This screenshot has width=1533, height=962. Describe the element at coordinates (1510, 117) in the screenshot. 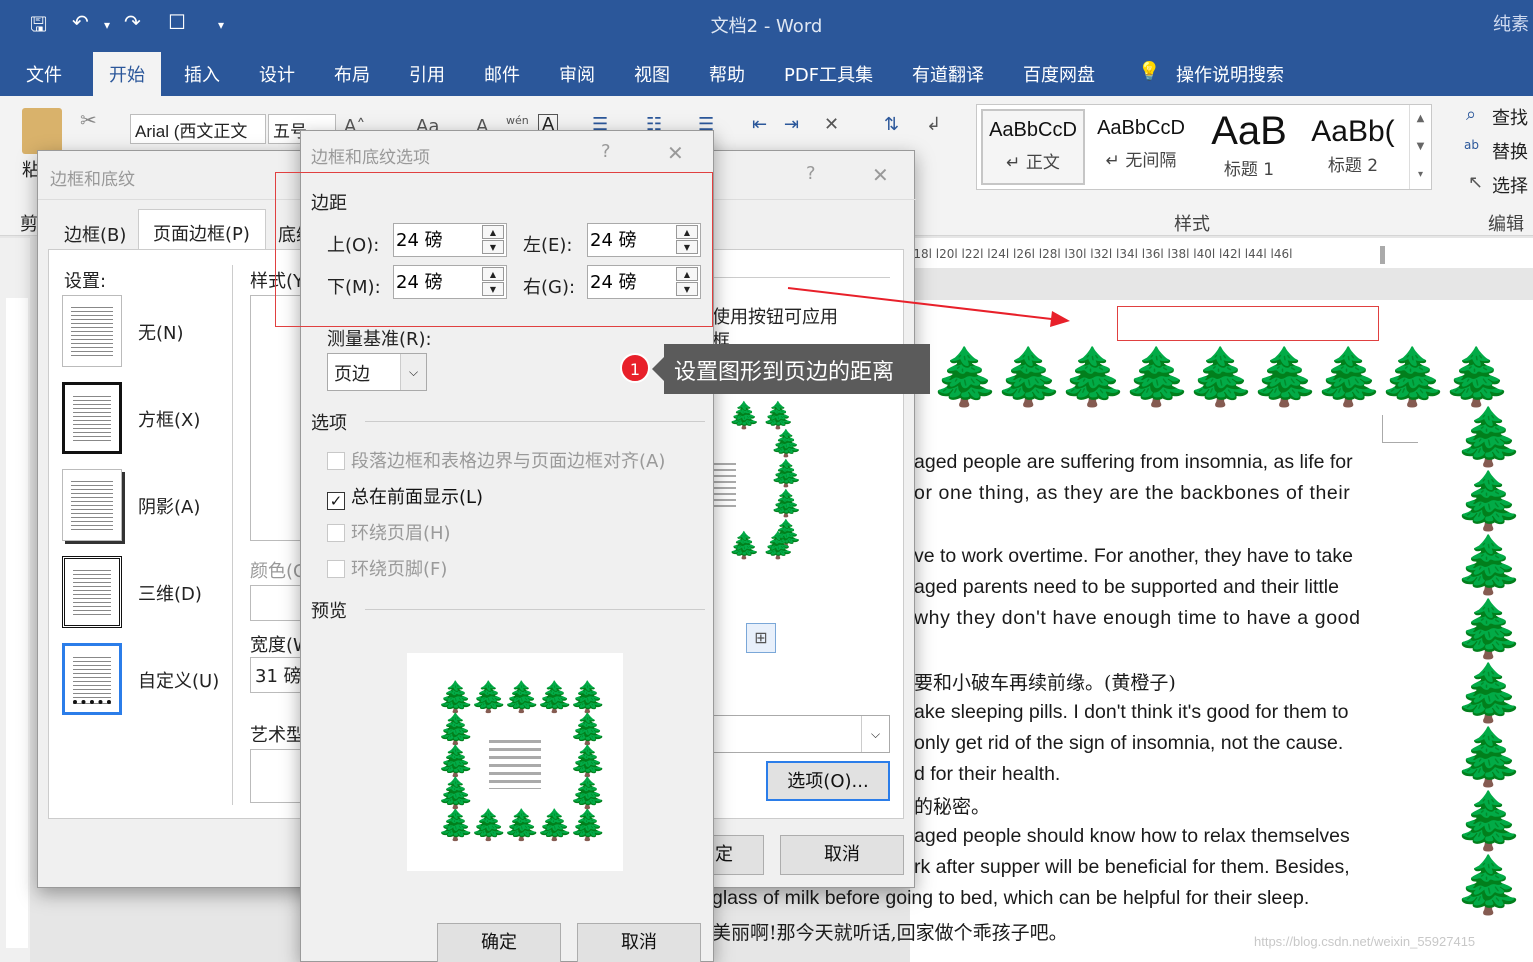

I see `find-button: 查找` at that location.